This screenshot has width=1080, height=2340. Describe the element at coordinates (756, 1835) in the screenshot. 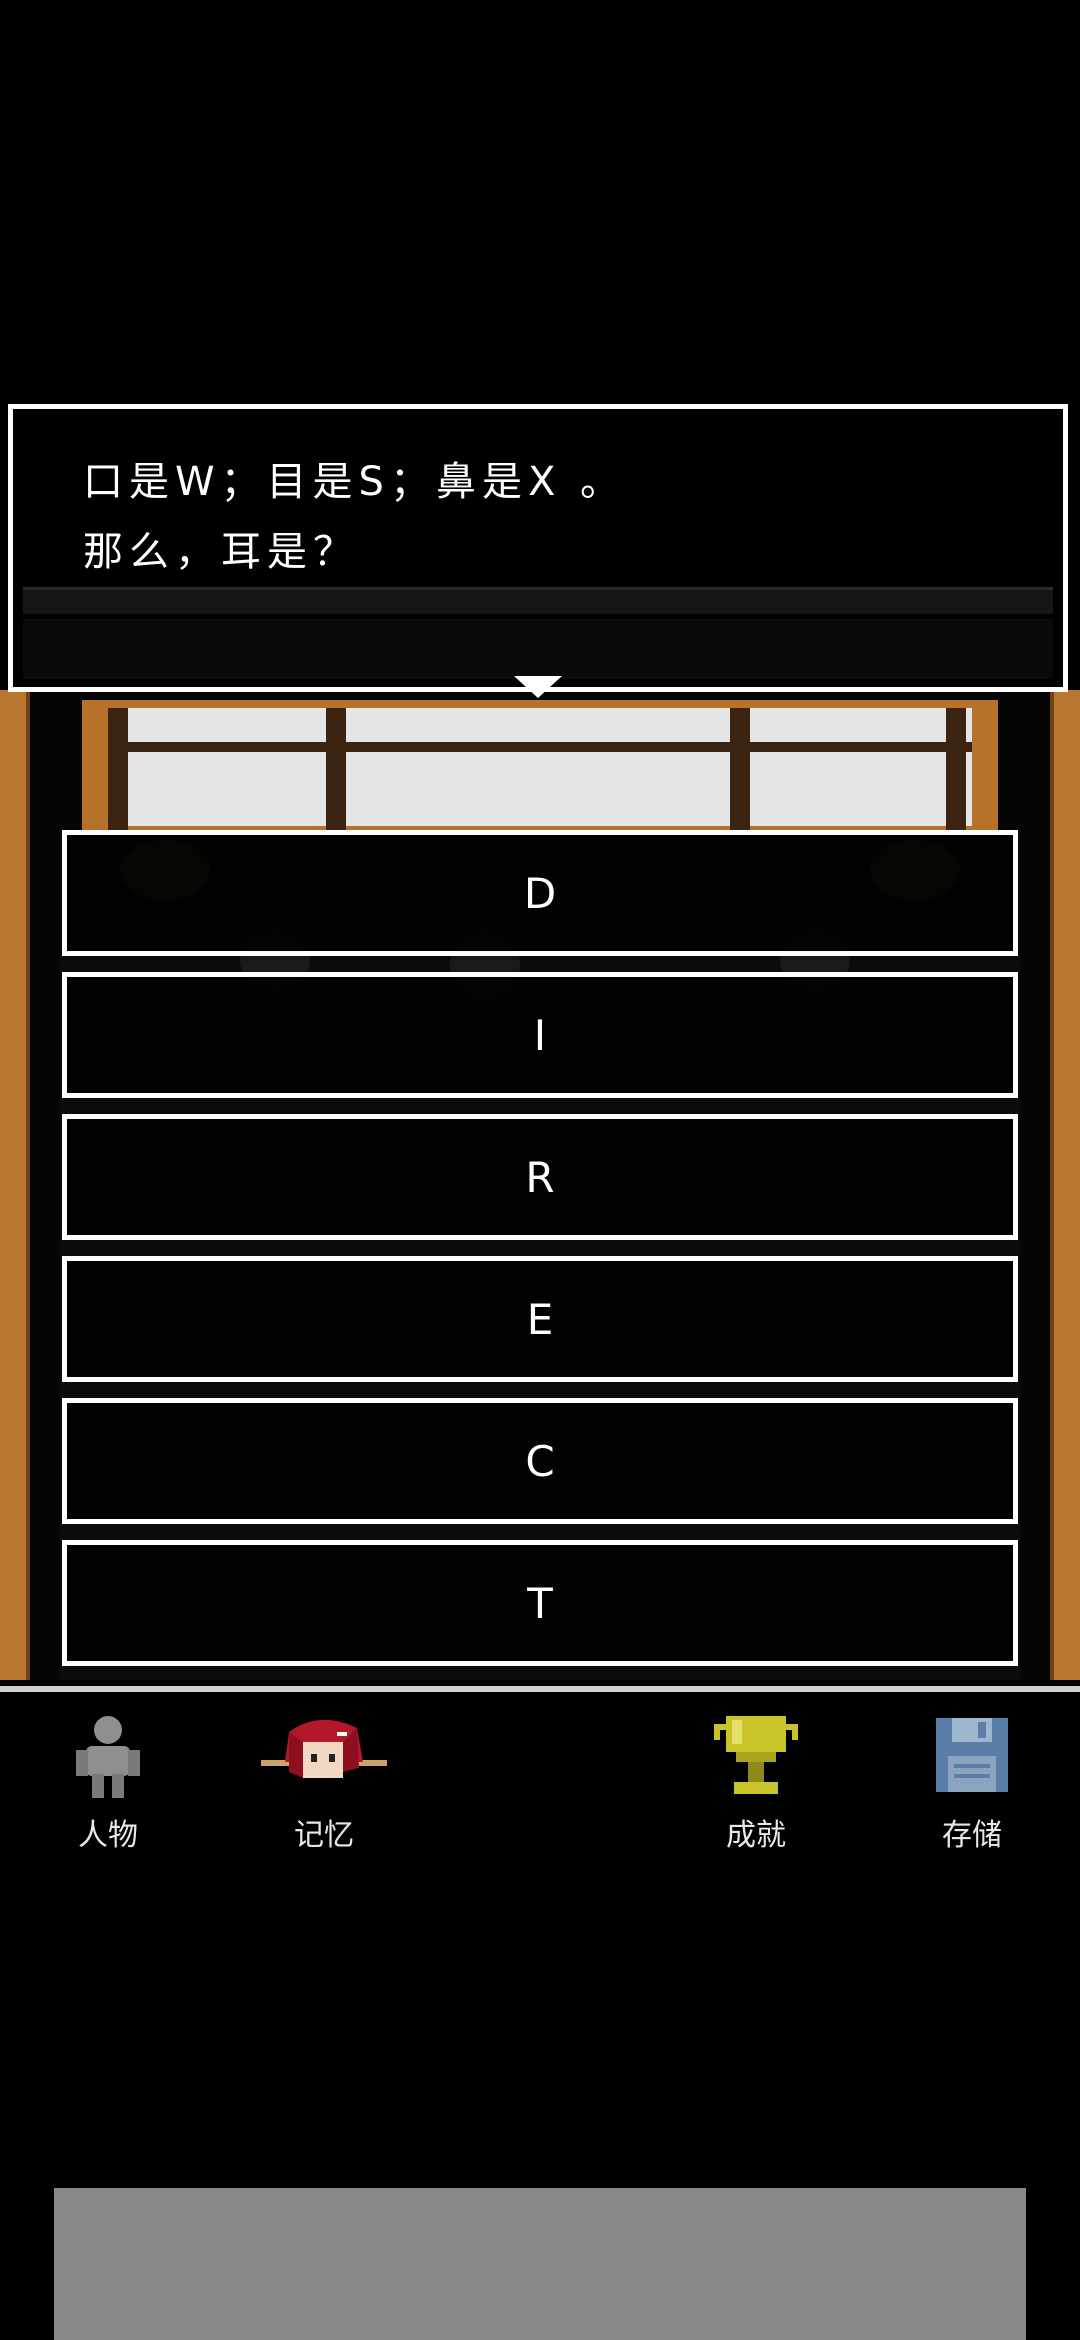

I see `nav-achievements-label: 成就` at that location.